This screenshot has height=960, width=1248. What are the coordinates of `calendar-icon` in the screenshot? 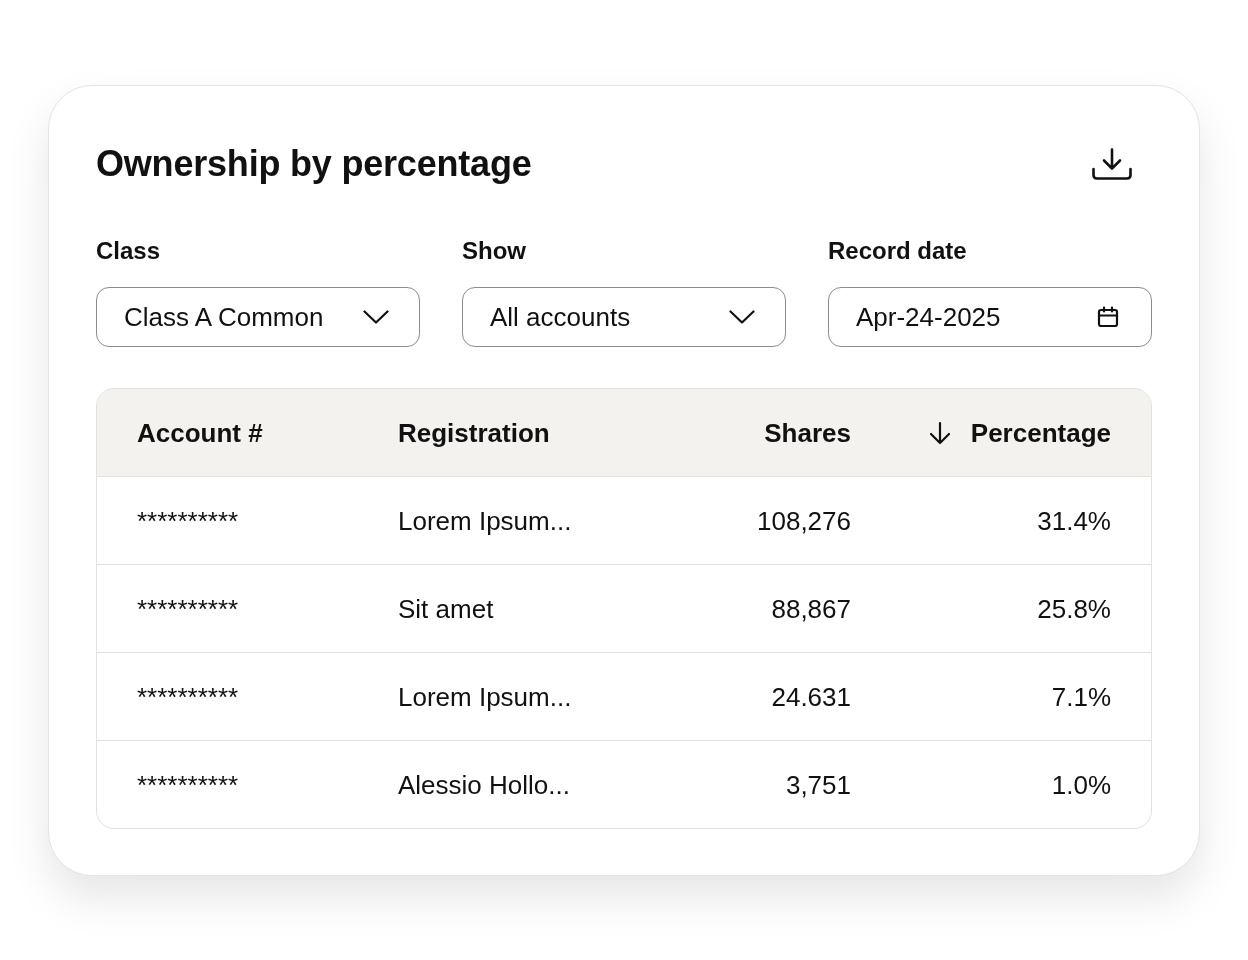 It's located at (1108, 317).